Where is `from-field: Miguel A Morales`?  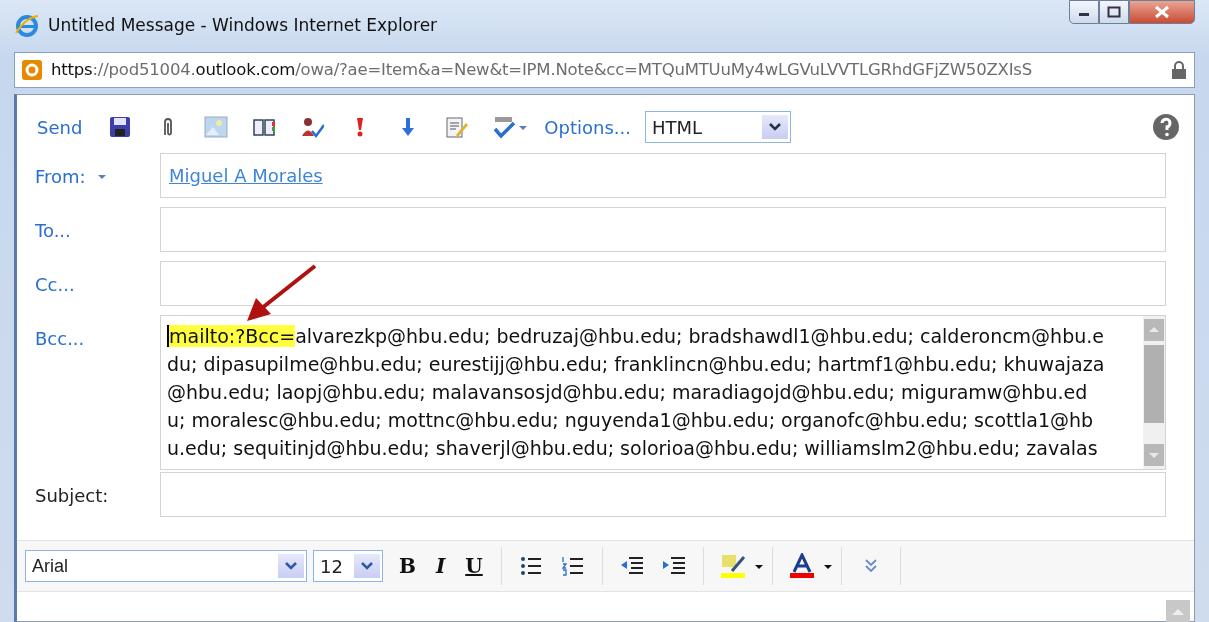
from-field: Miguel A Morales is located at coordinates (663, 175).